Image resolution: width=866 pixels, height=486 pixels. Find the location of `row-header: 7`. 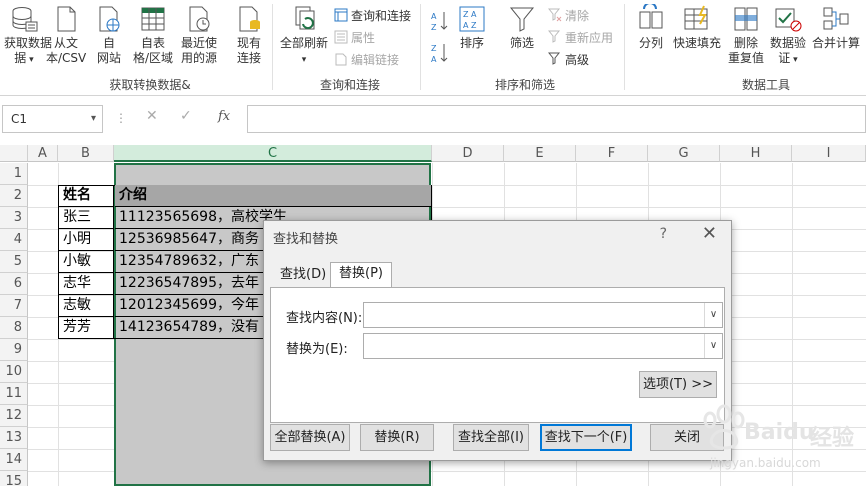

row-header: 7 is located at coordinates (14, 306).